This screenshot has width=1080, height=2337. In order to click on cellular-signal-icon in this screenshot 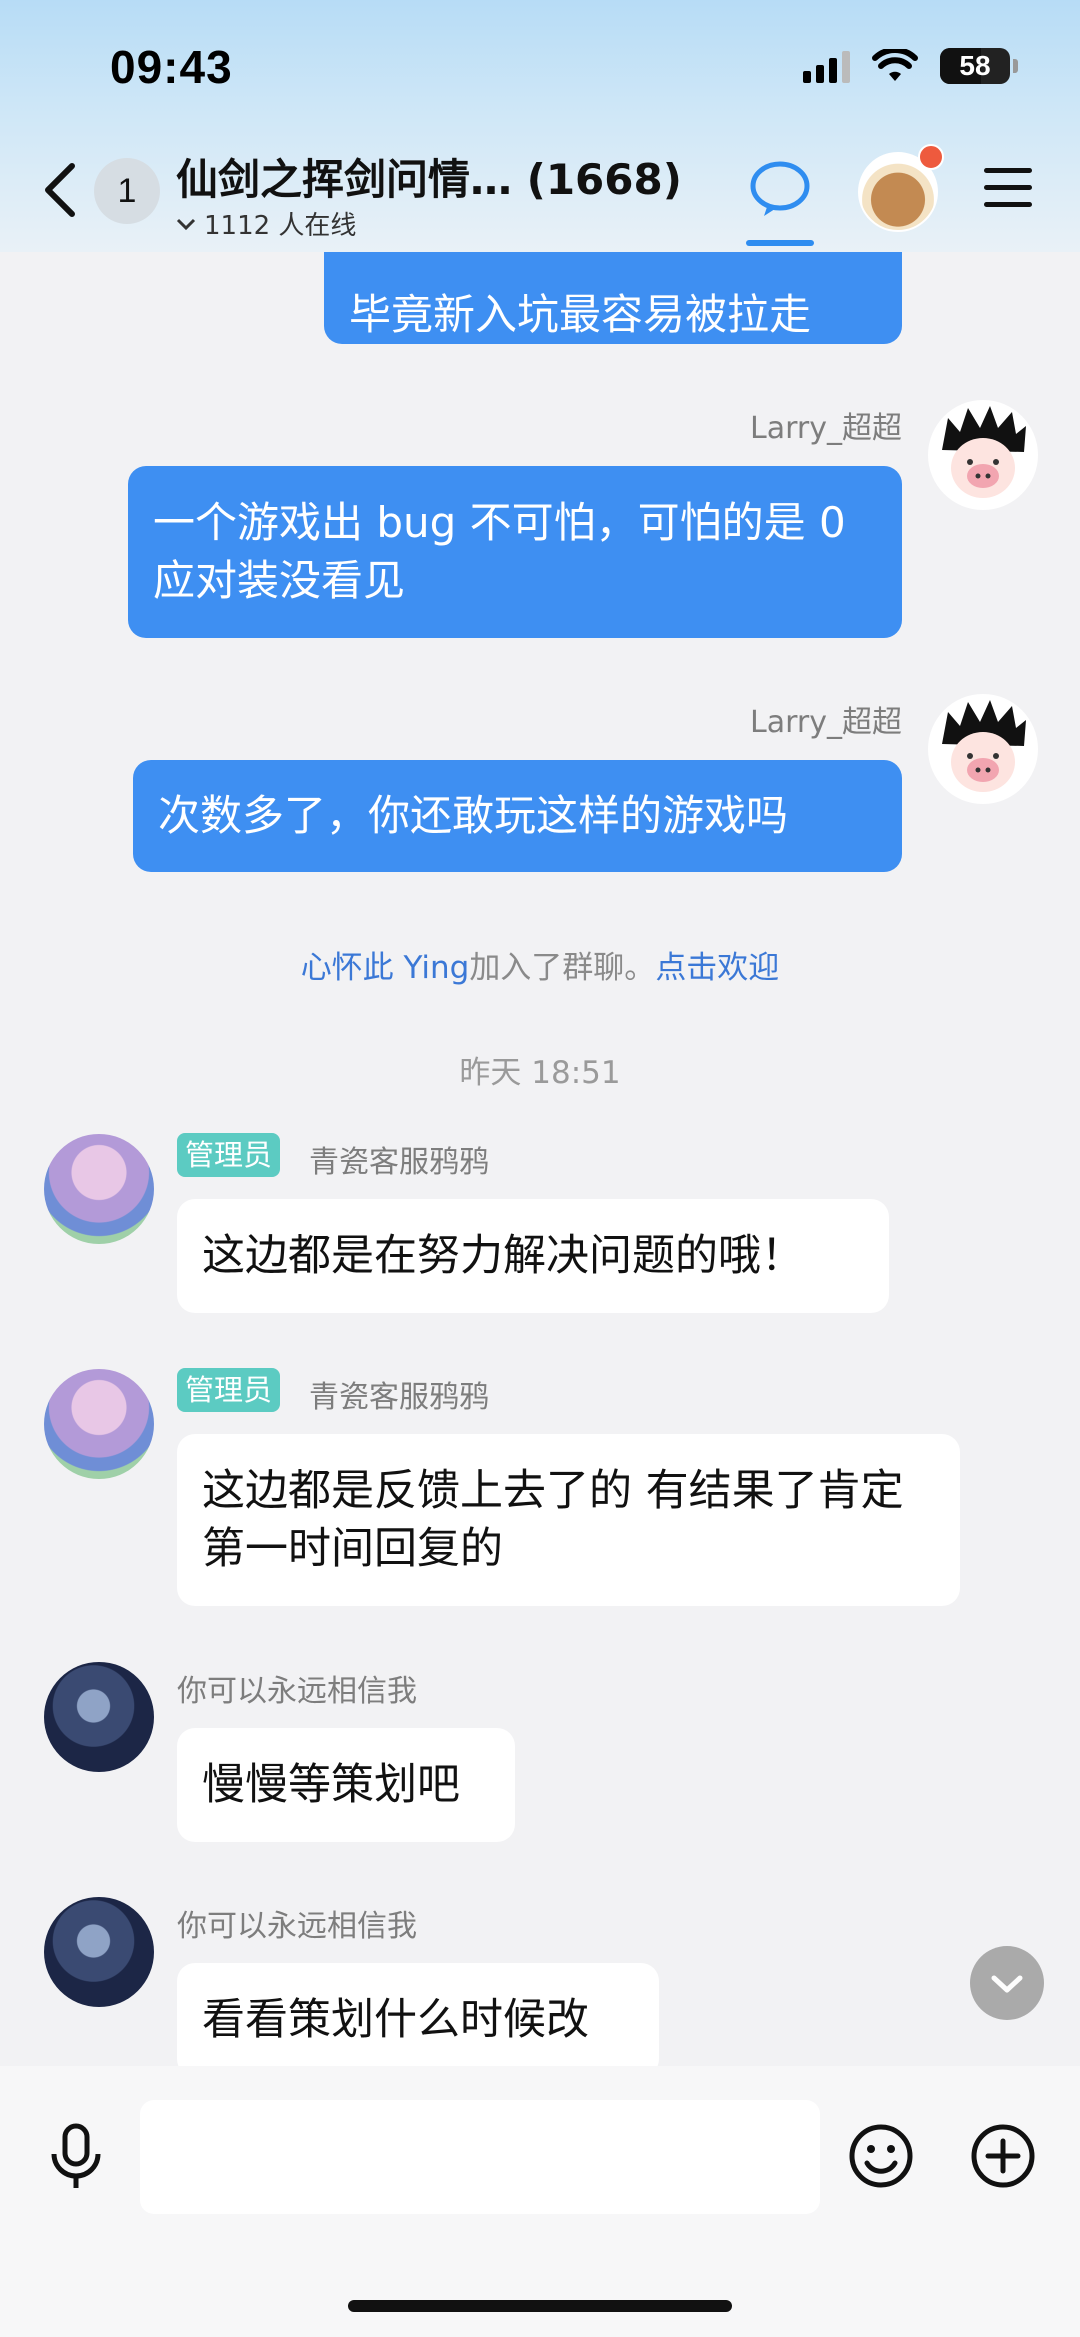, I will do `click(826, 66)`.